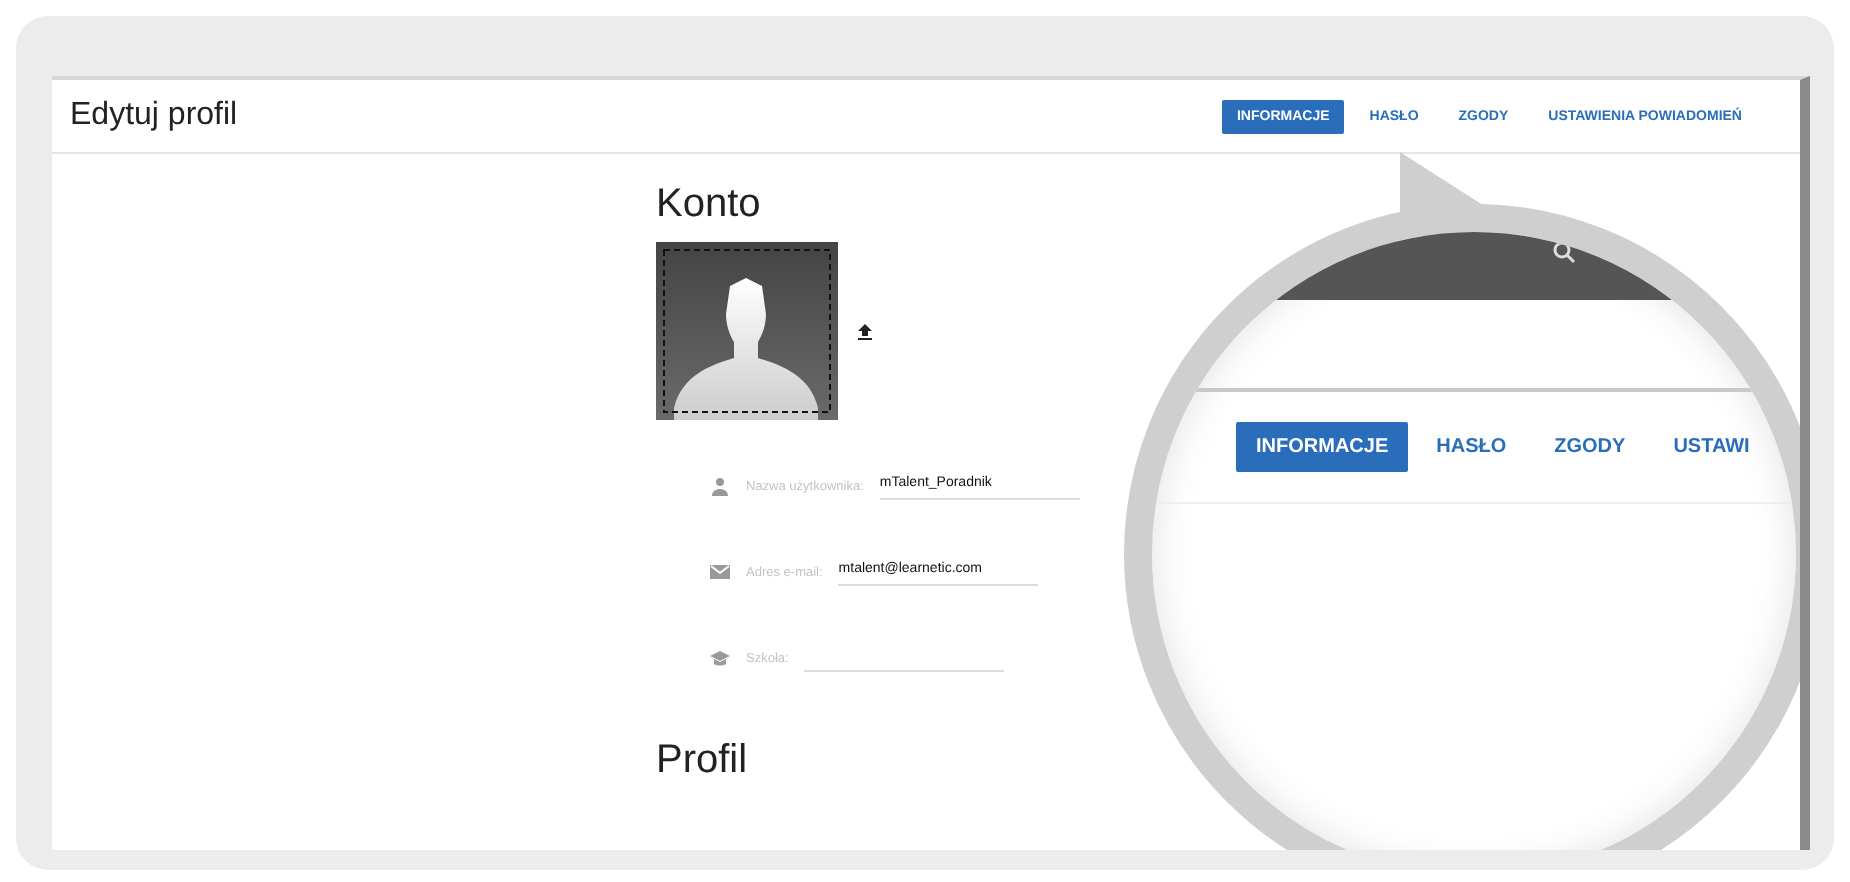 Image resolution: width=1850 pixels, height=882 pixels. I want to click on section-heading: Profil, so click(702, 761).